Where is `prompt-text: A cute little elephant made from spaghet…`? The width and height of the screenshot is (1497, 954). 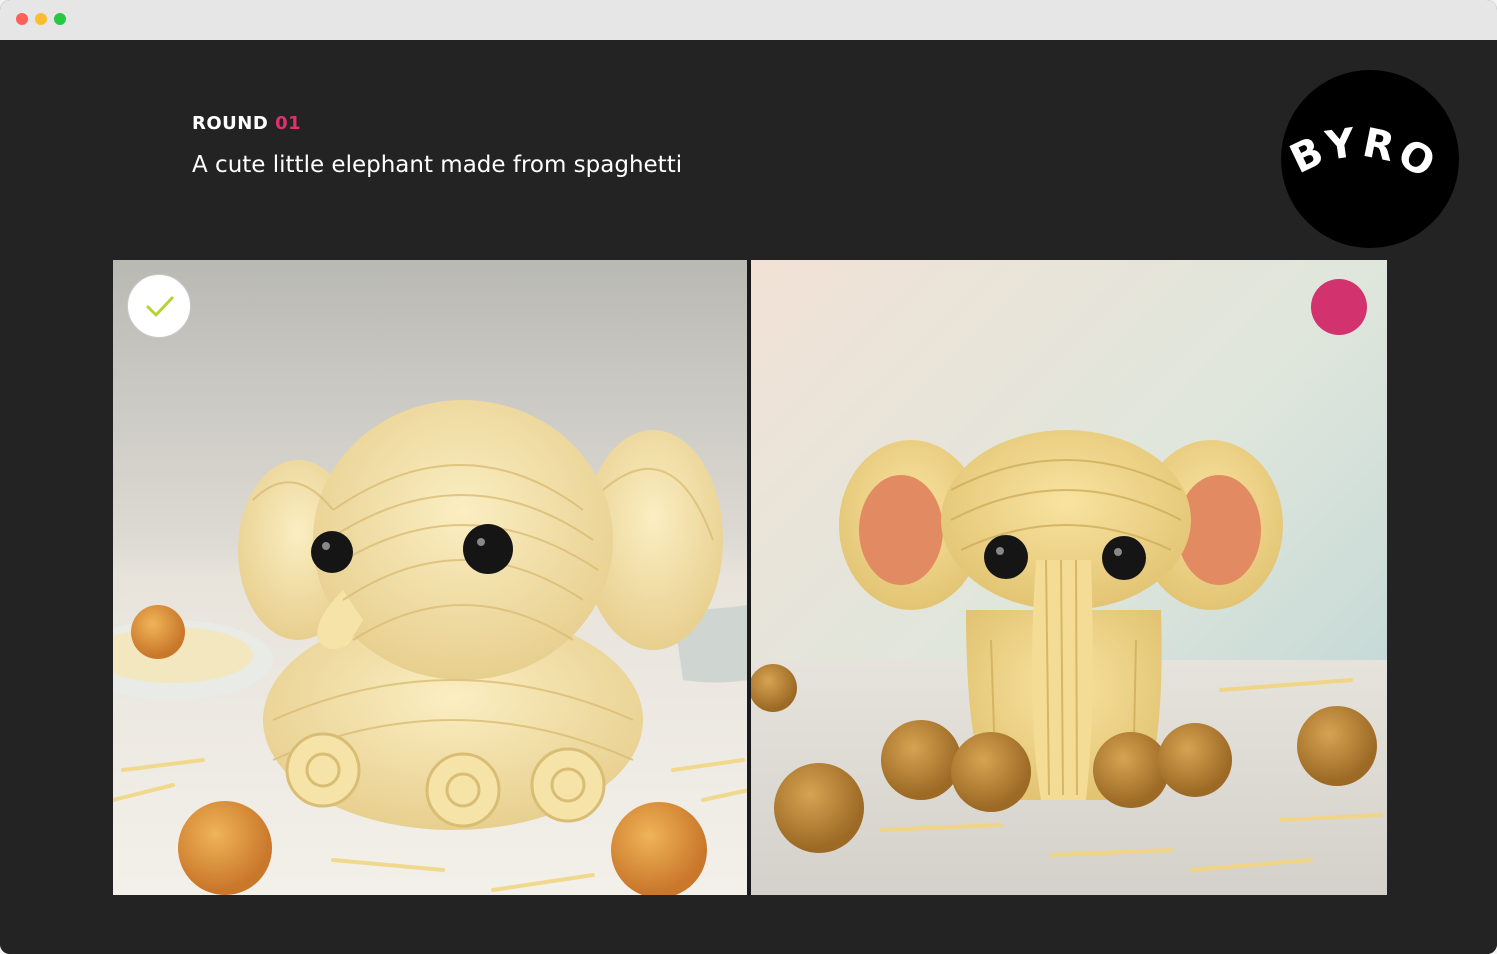 prompt-text: A cute little elephant made from spaghet… is located at coordinates (437, 165).